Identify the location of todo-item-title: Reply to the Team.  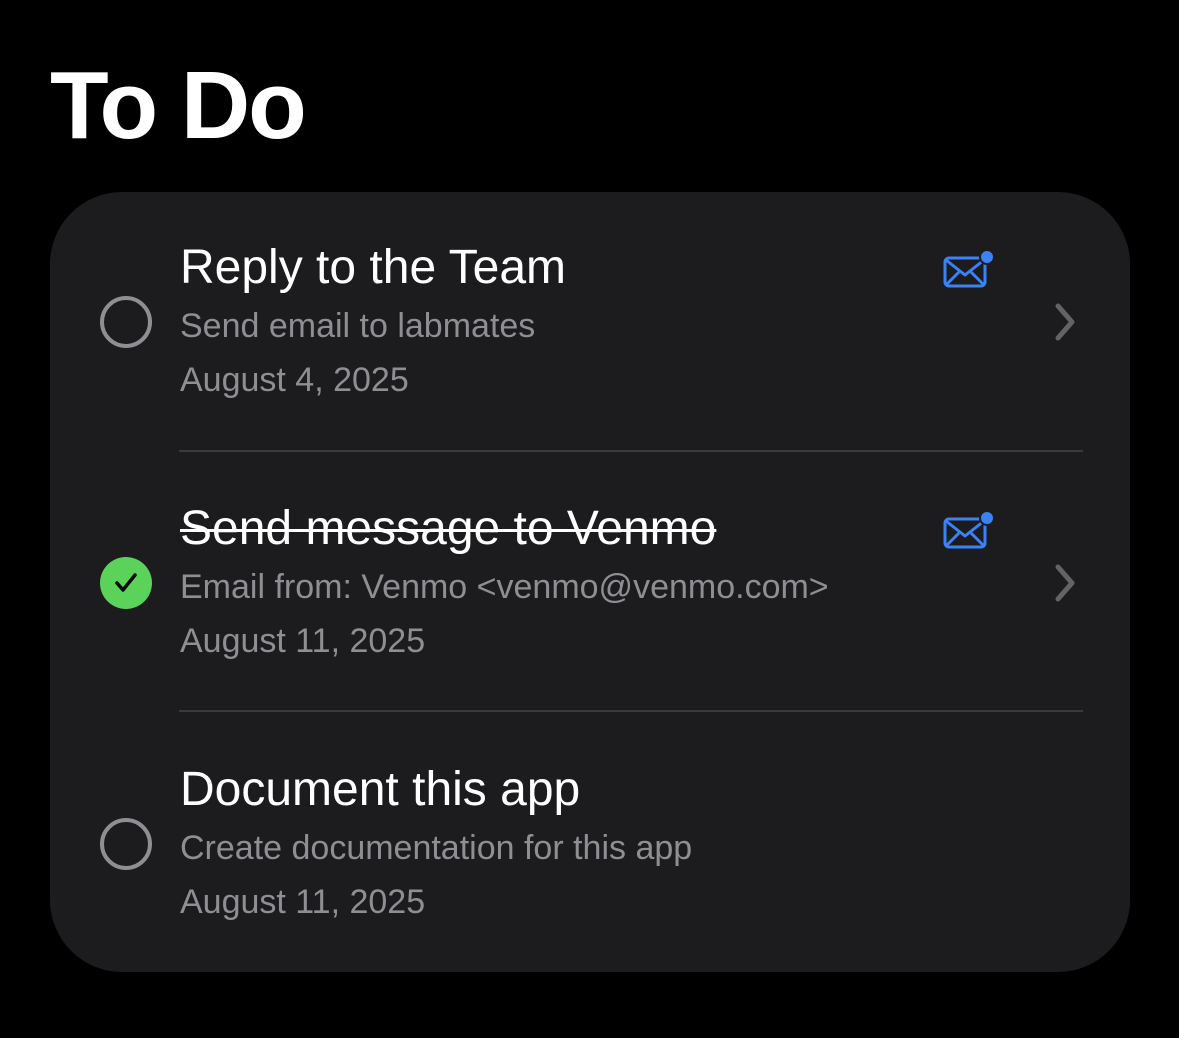
(373, 267).